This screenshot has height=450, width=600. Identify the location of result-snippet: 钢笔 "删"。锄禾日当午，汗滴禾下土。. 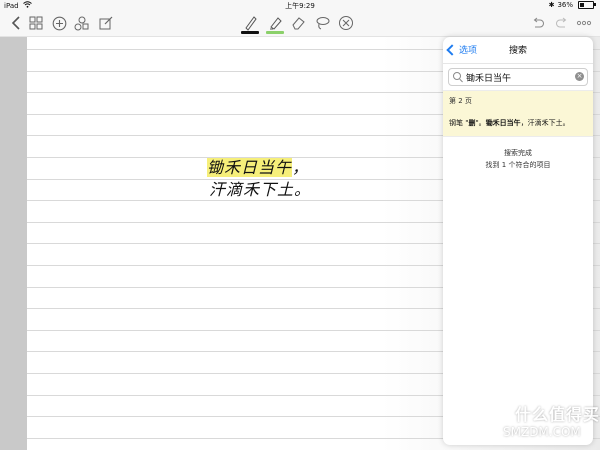
(518, 123).